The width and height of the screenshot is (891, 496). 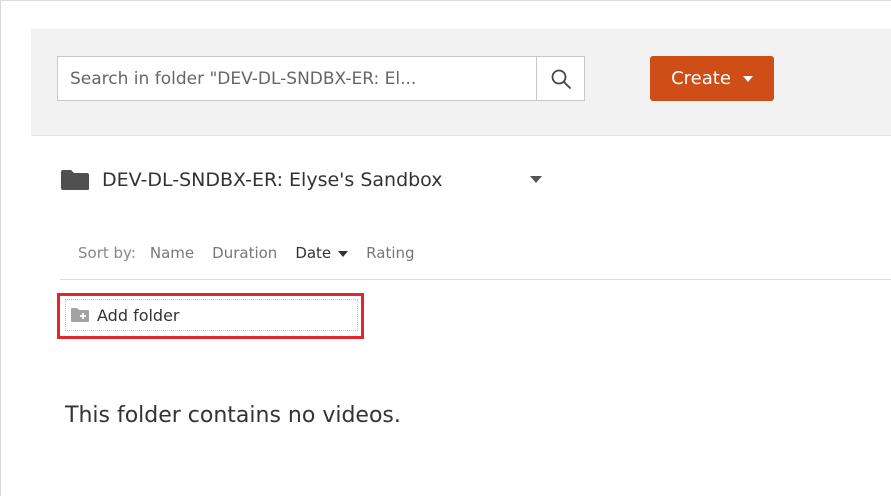 What do you see at coordinates (138, 315) in the screenshot?
I see `add-folder-label: Add folder` at bounding box center [138, 315].